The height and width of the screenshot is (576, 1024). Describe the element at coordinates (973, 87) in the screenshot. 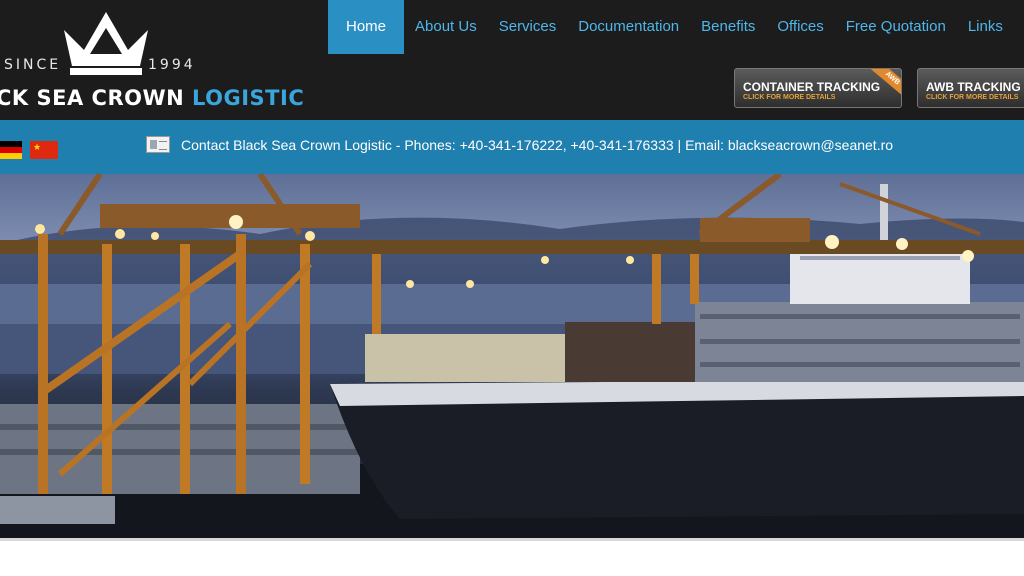

I see `awb-tracking-title: AWB TRACKING` at that location.